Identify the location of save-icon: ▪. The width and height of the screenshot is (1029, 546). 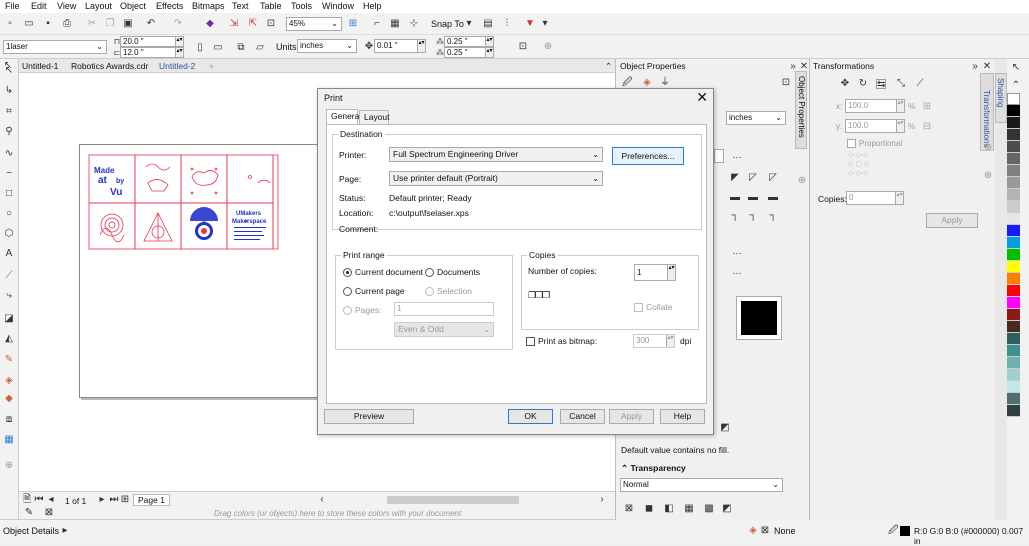
(48, 24).